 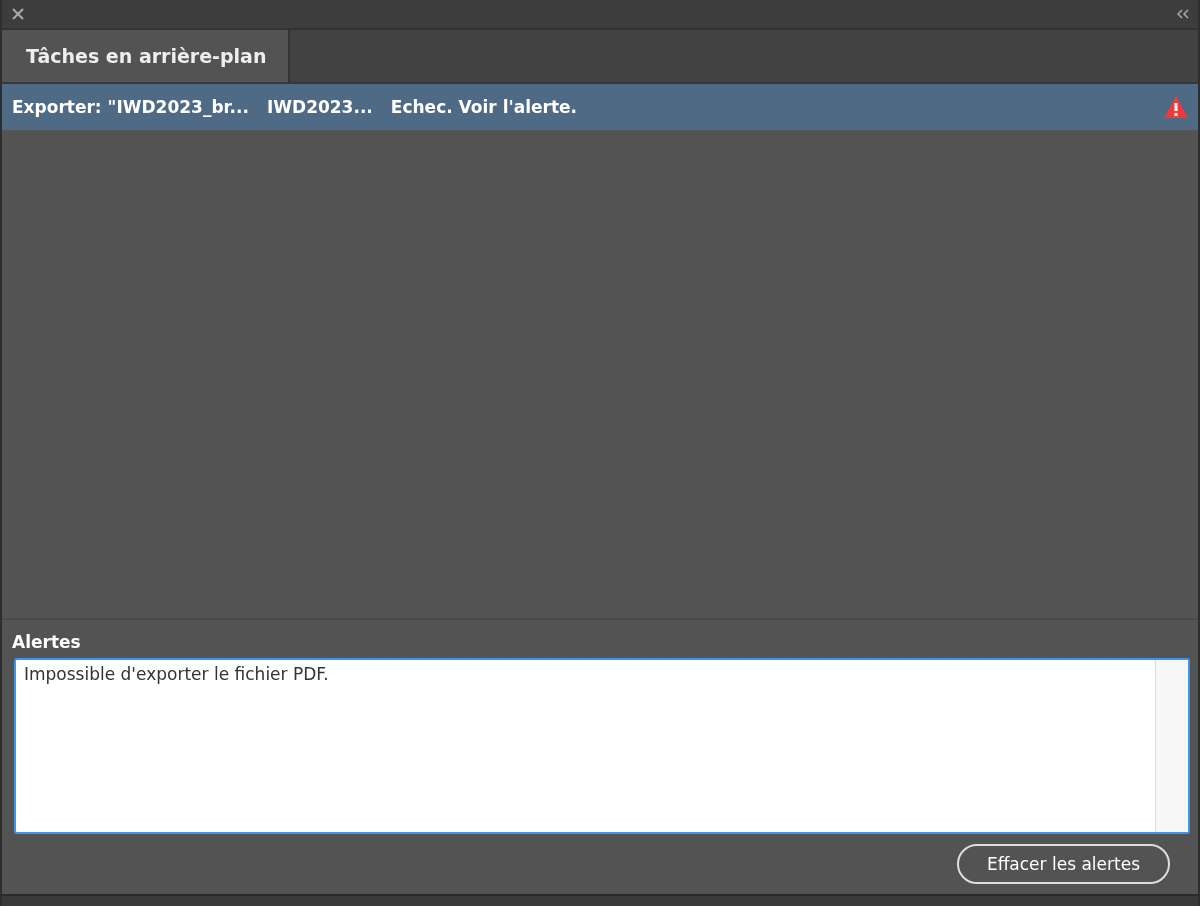 What do you see at coordinates (1063, 864) in the screenshot?
I see `clear-alerts-button: Effacer les alertes` at bounding box center [1063, 864].